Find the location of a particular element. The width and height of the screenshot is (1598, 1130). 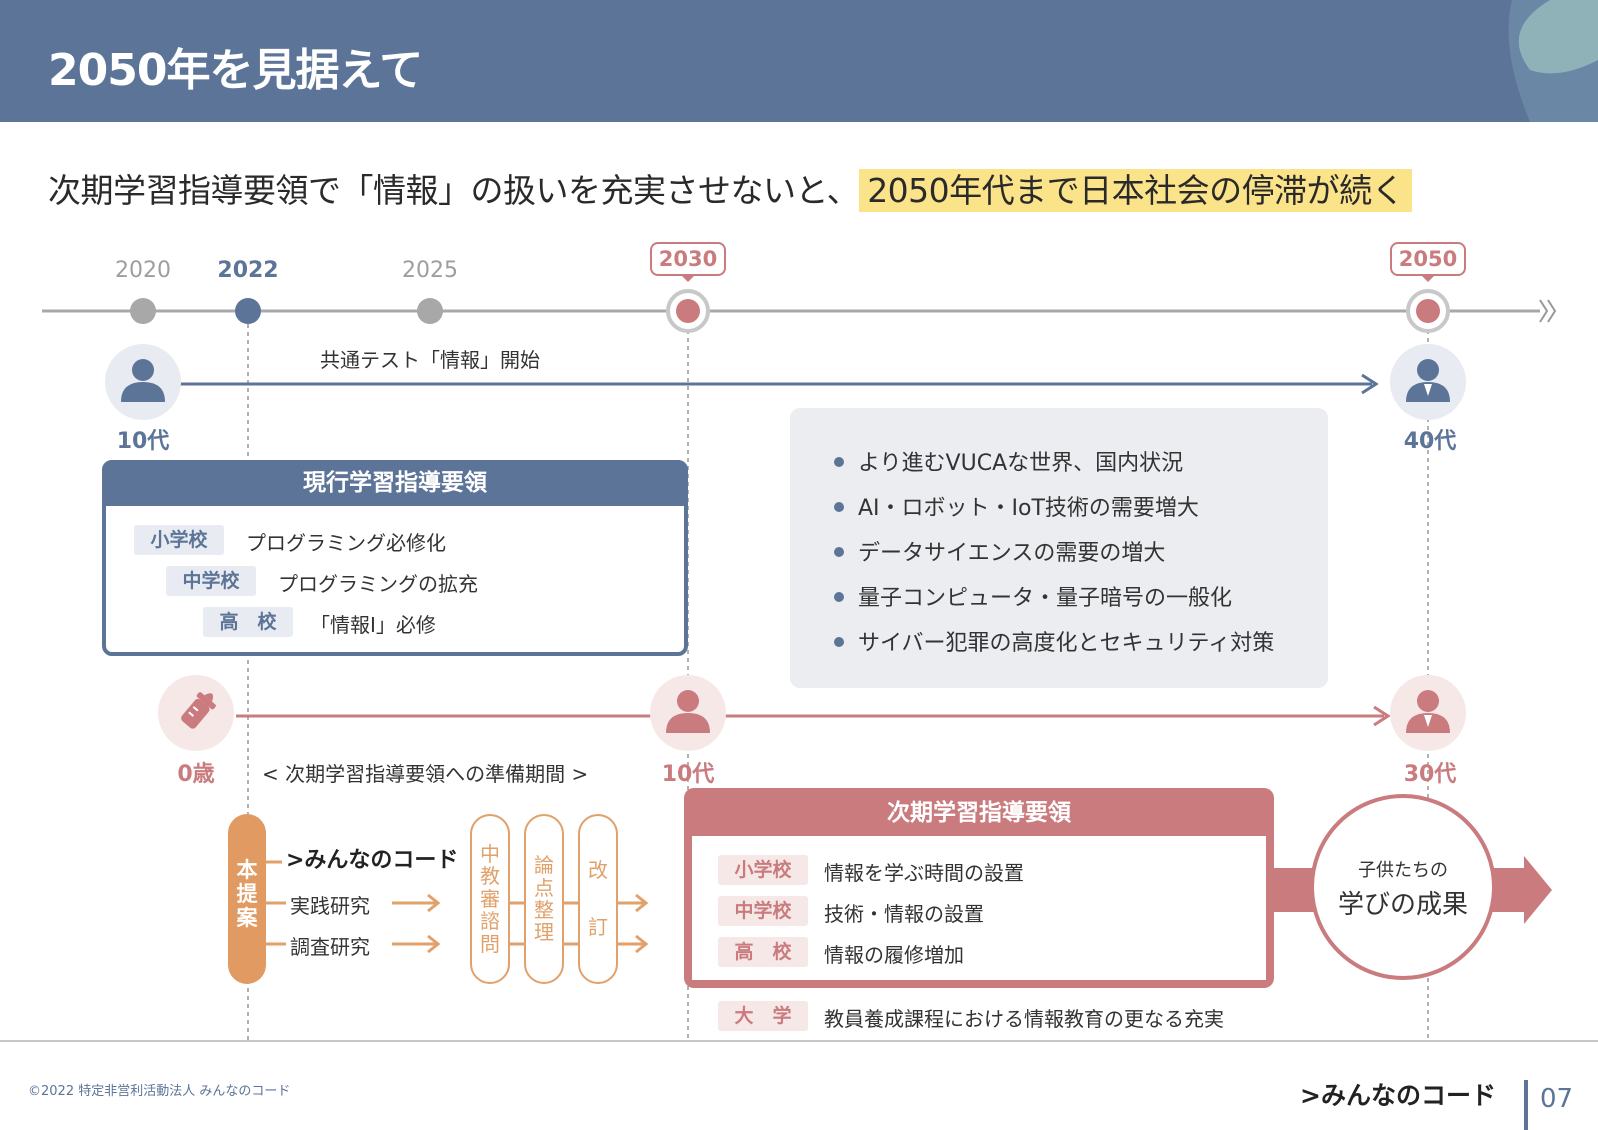

next-row-university: 教員養成課程における情報教育の更なる充実 is located at coordinates (1024, 1019).